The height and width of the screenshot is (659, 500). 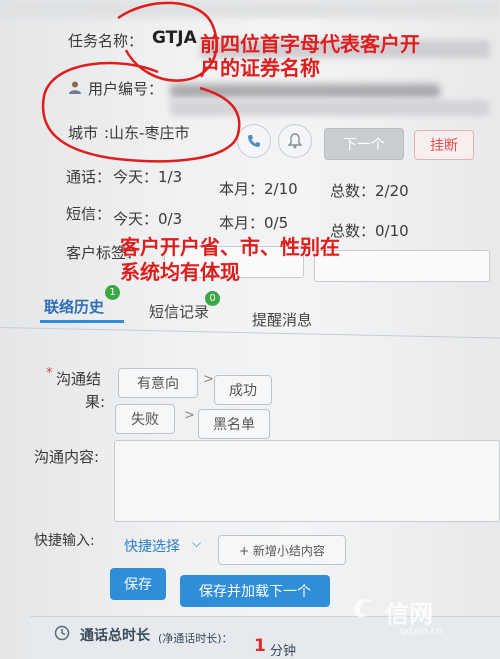 What do you see at coordinates (260, 68) in the screenshot?
I see `annotation-top-line2: 户的证券名称` at bounding box center [260, 68].